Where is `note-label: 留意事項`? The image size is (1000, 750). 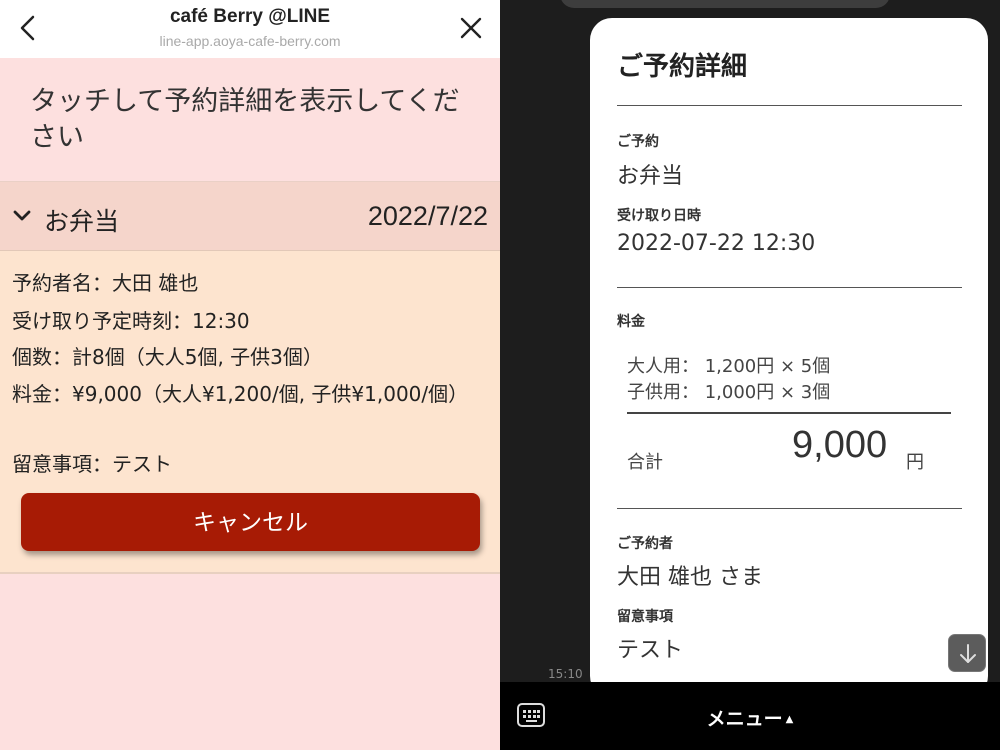
note-label: 留意事項 is located at coordinates (645, 617).